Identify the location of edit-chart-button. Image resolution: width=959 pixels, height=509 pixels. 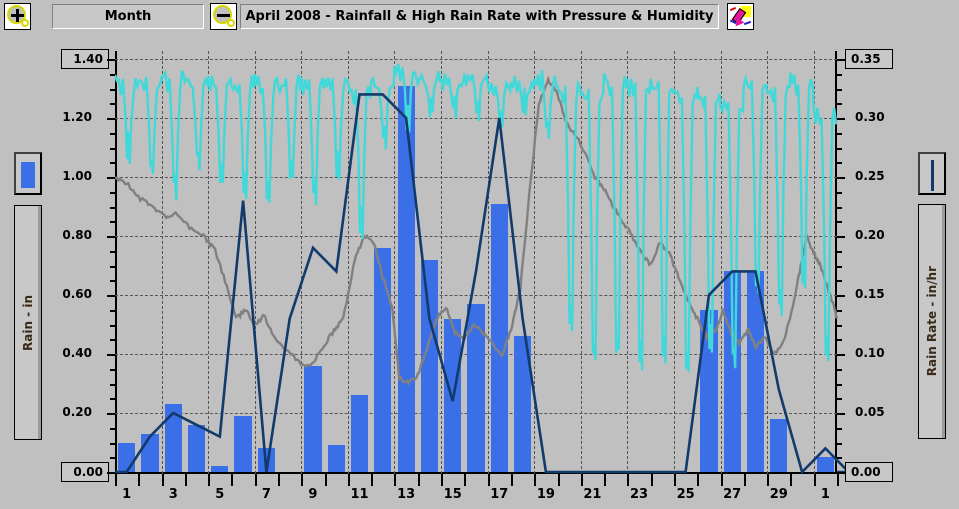
(740, 16).